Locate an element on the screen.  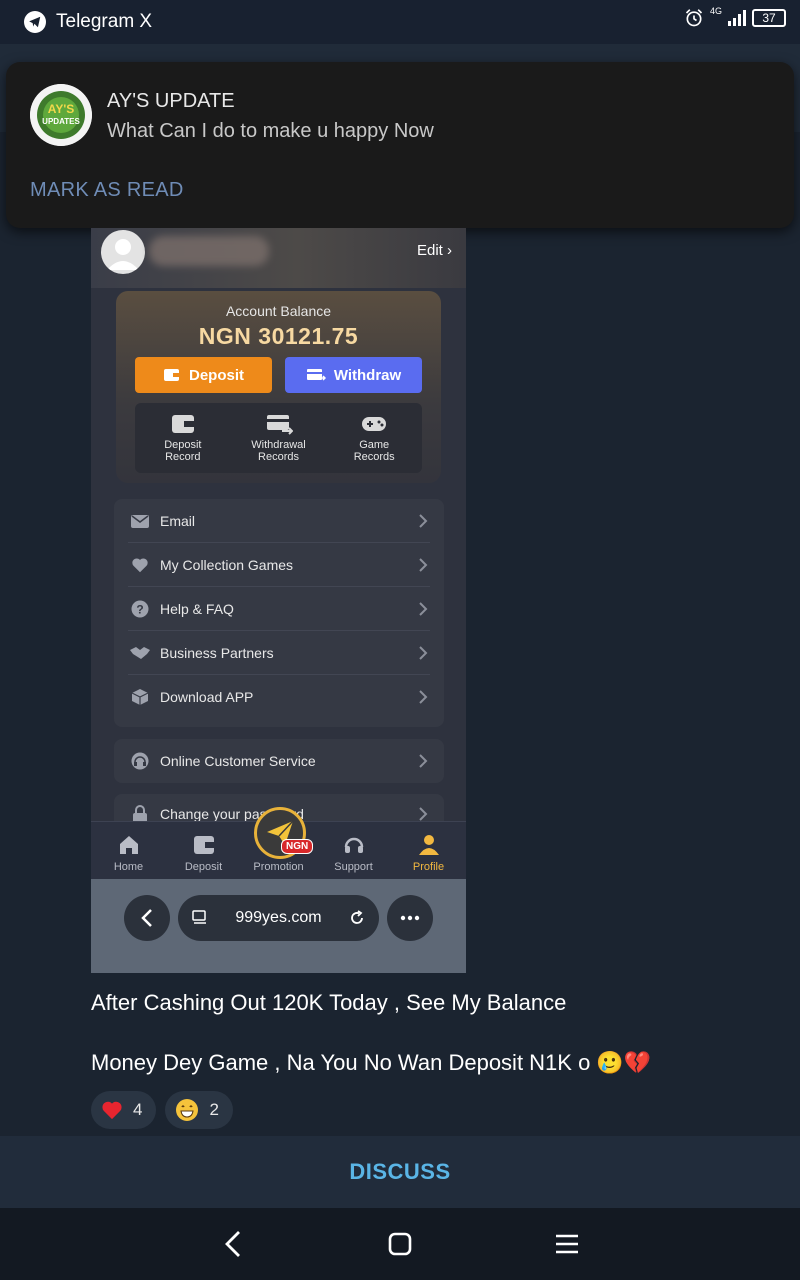
telegram-icon is located at coordinates (35, 22).